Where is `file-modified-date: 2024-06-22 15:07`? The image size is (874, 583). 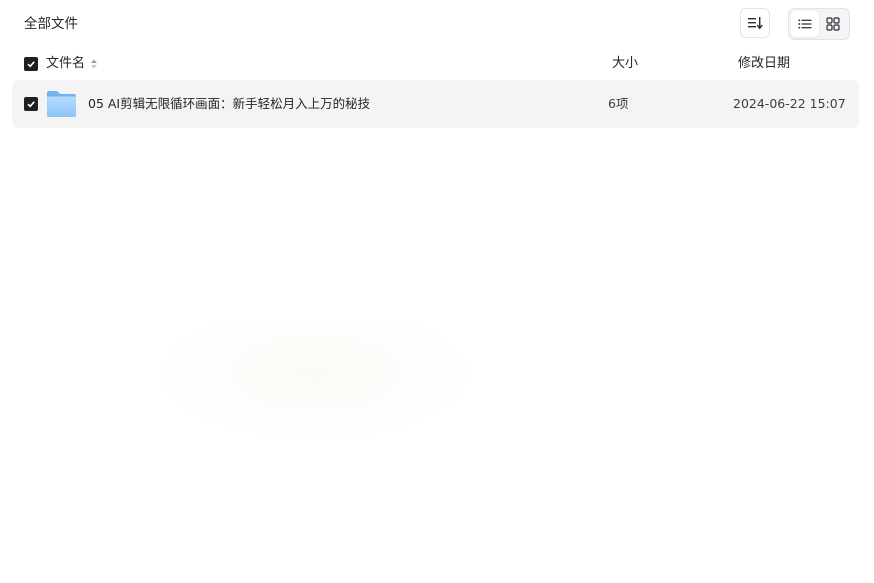 file-modified-date: 2024-06-22 15:07 is located at coordinates (789, 103).